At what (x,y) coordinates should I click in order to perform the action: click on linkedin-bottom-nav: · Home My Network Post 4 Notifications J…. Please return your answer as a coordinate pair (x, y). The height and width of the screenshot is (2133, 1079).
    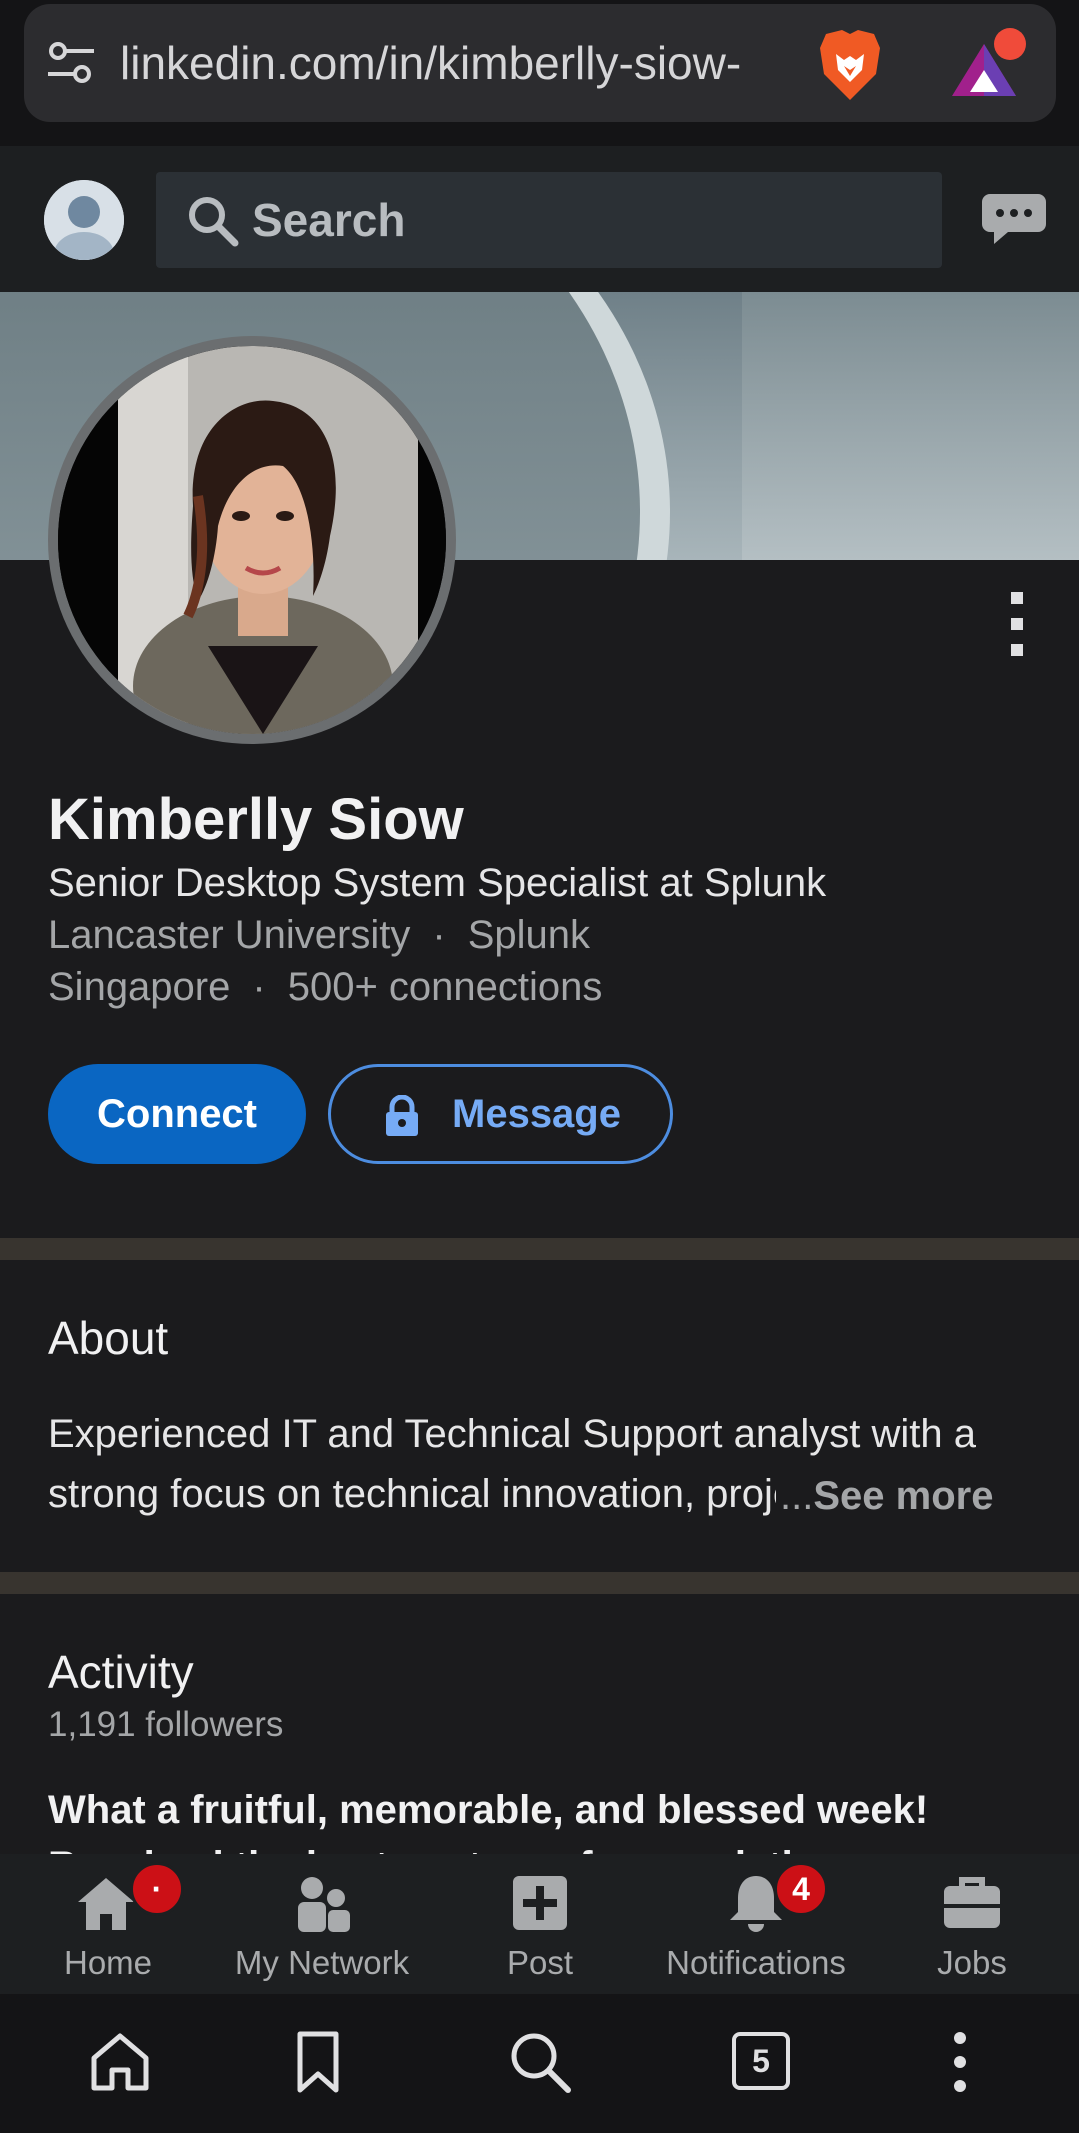
    Looking at the image, I should click on (539, 1924).